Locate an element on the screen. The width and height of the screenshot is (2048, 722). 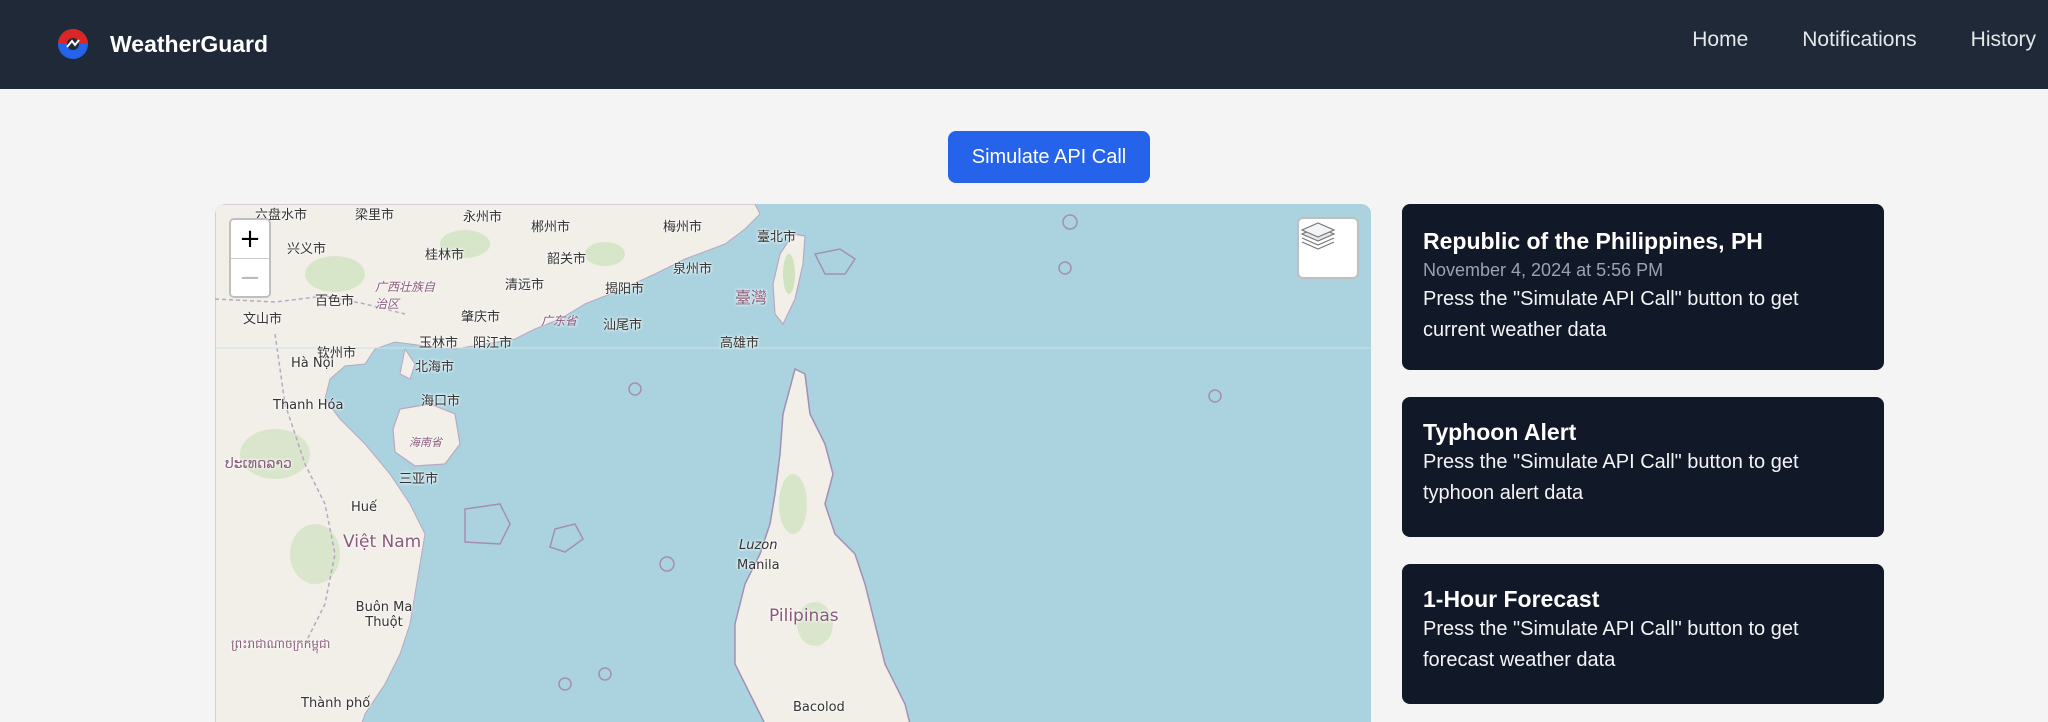
nav-history-link: History is located at coordinates (2003, 40).